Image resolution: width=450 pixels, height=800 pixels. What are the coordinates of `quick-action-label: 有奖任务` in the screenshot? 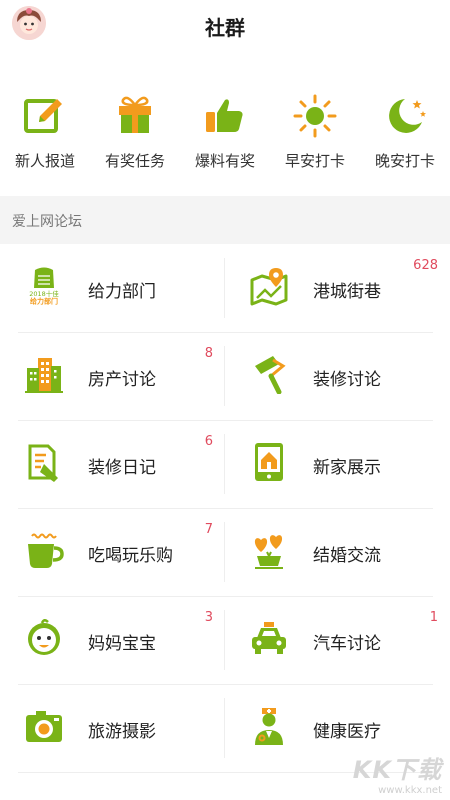 It's located at (134, 161).